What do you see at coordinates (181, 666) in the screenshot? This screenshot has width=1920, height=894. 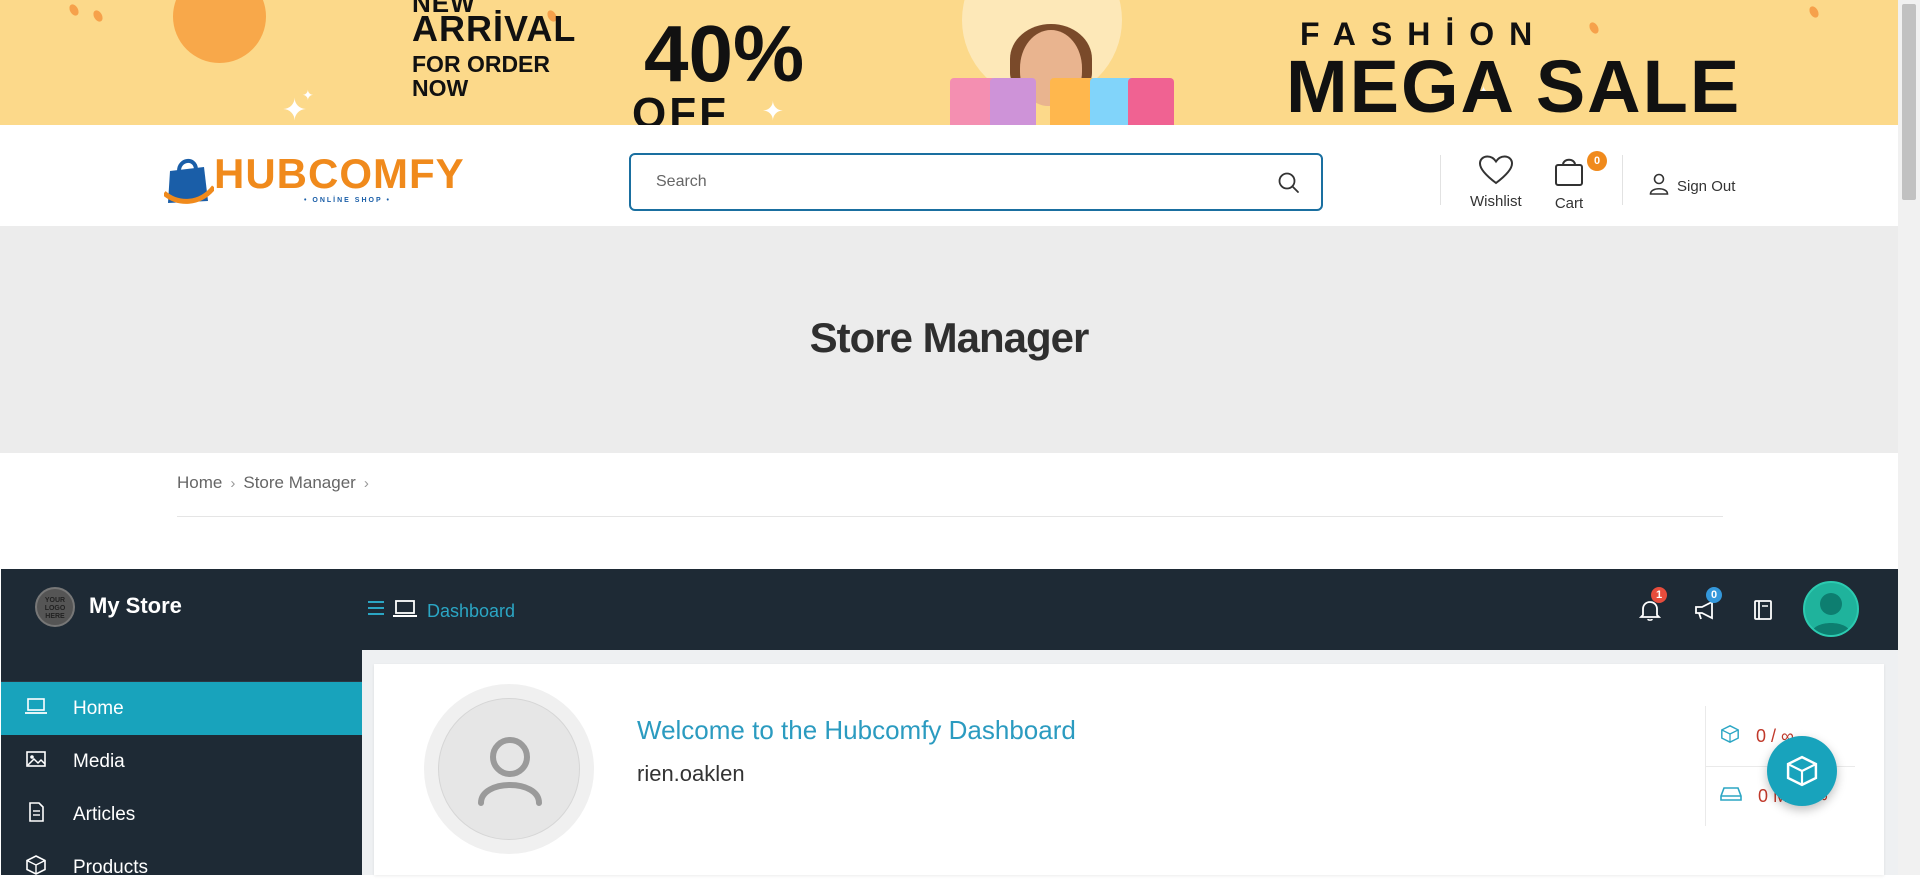 I see `sidebar-spacer` at bounding box center [181, 666].